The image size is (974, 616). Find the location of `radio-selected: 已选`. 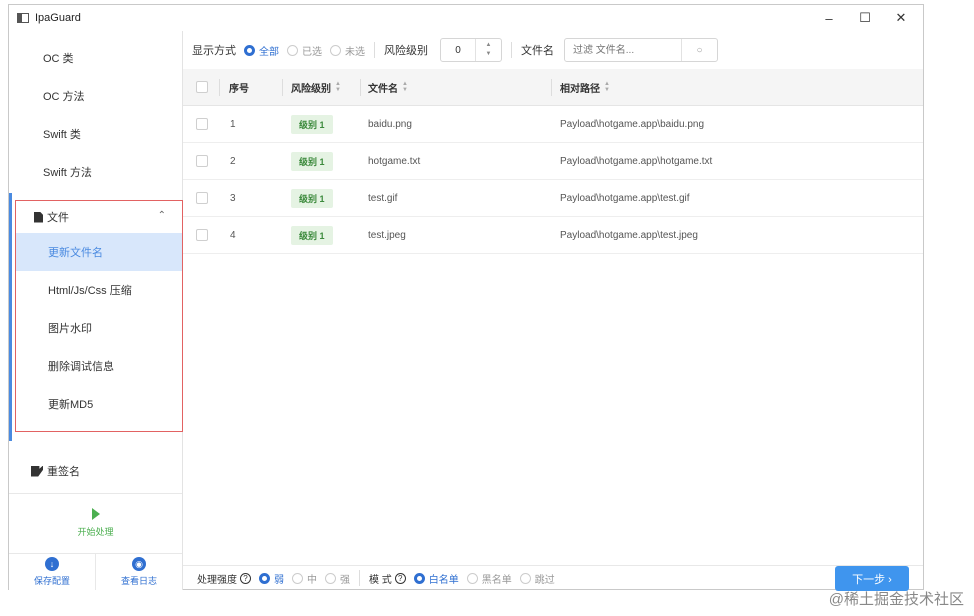

radio-selected: 已选 is located at coordinates (304, 50).